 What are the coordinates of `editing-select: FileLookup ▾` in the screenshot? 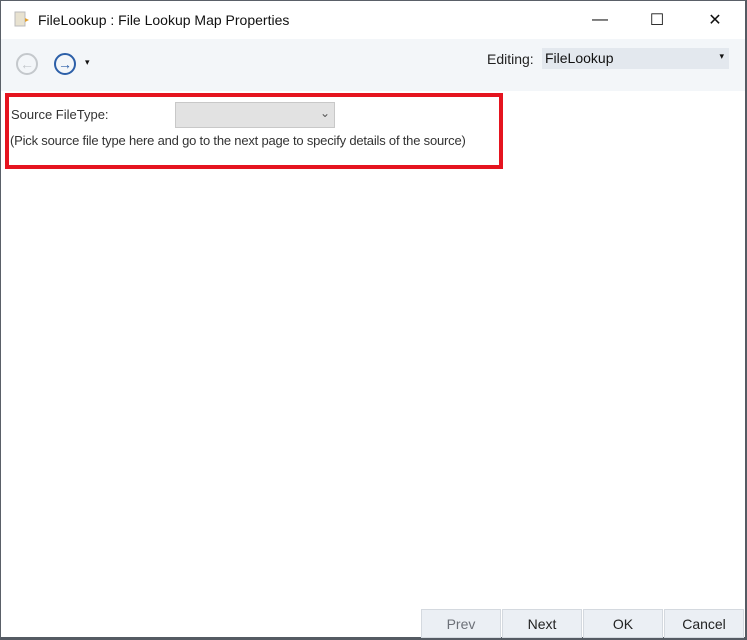 It's located at (635, 58).